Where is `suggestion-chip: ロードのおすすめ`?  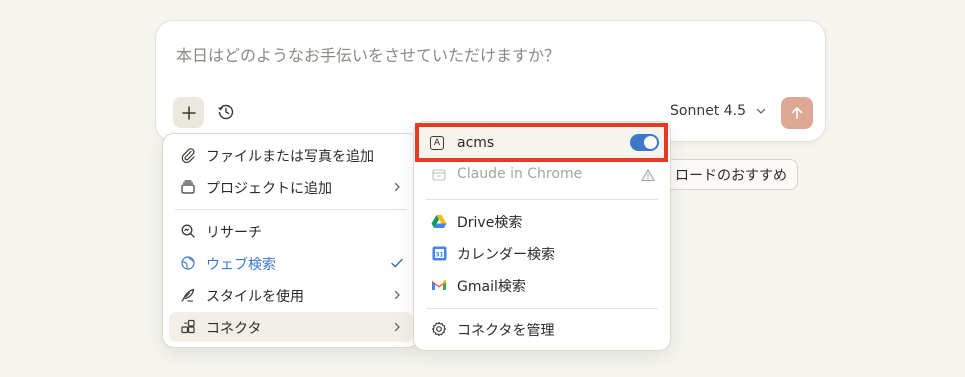 suggestion-chip: ロードのおすすめ is located at coordinates (730, 174).